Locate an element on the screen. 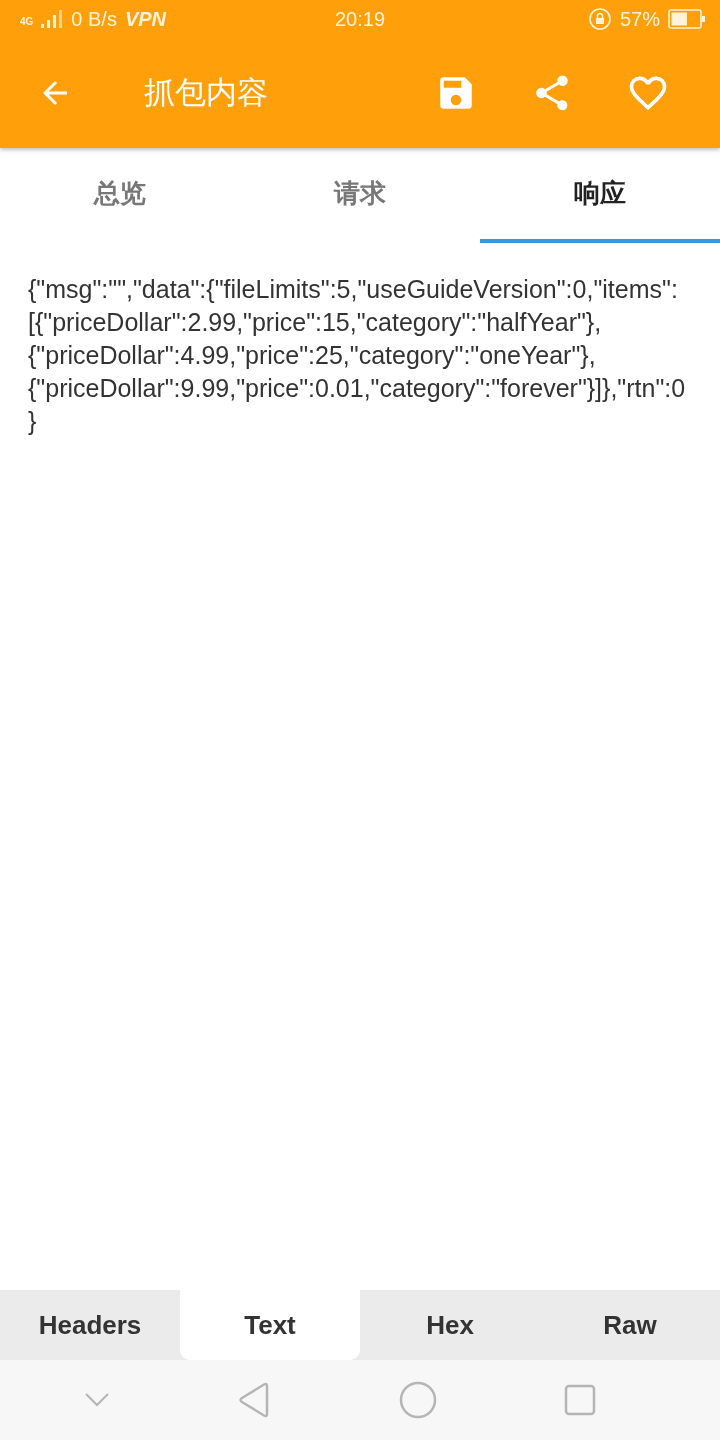 The image size is (720, 1440). network-label: 4G is located at coordinates (27, 21).